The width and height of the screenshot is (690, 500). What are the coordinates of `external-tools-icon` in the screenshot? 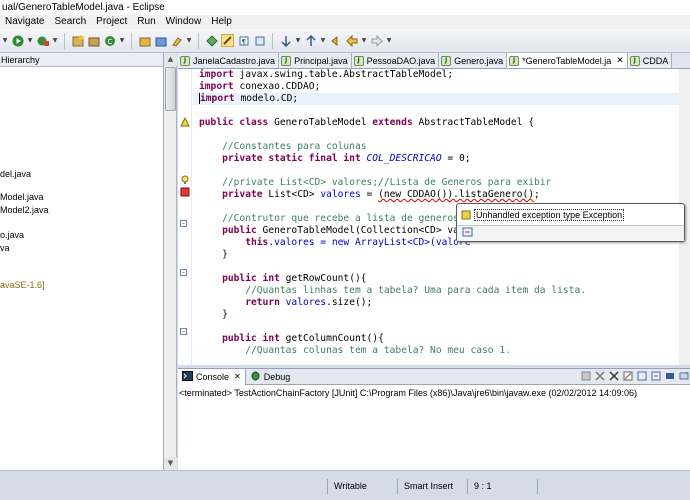 It's located at (42, 40).